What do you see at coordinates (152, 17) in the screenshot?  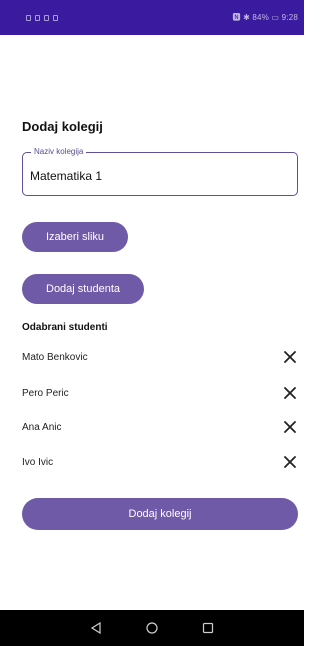 I see `status-bar: 🅽 ✱ 84% ▭ 9:28` at bounding box center [152, 17].